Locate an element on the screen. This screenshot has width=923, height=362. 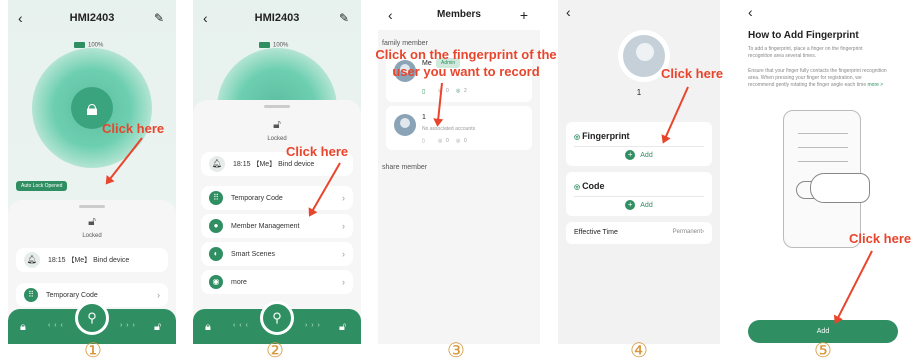
callout-1: Click here is located at coordinates (133, 128).